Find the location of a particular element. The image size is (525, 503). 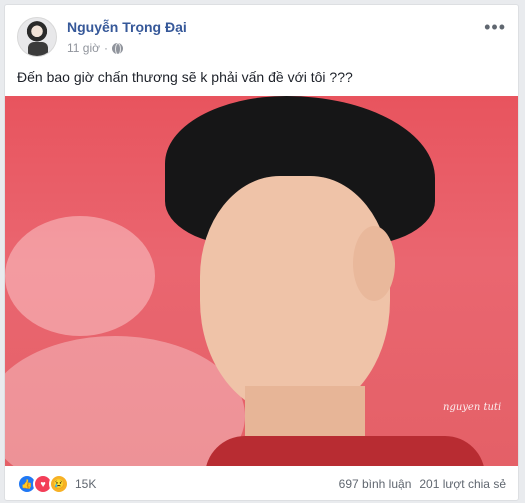

engagement-stats: 697 bình luận 201 lượt chia sẻ is located at coordinates (422, 484).